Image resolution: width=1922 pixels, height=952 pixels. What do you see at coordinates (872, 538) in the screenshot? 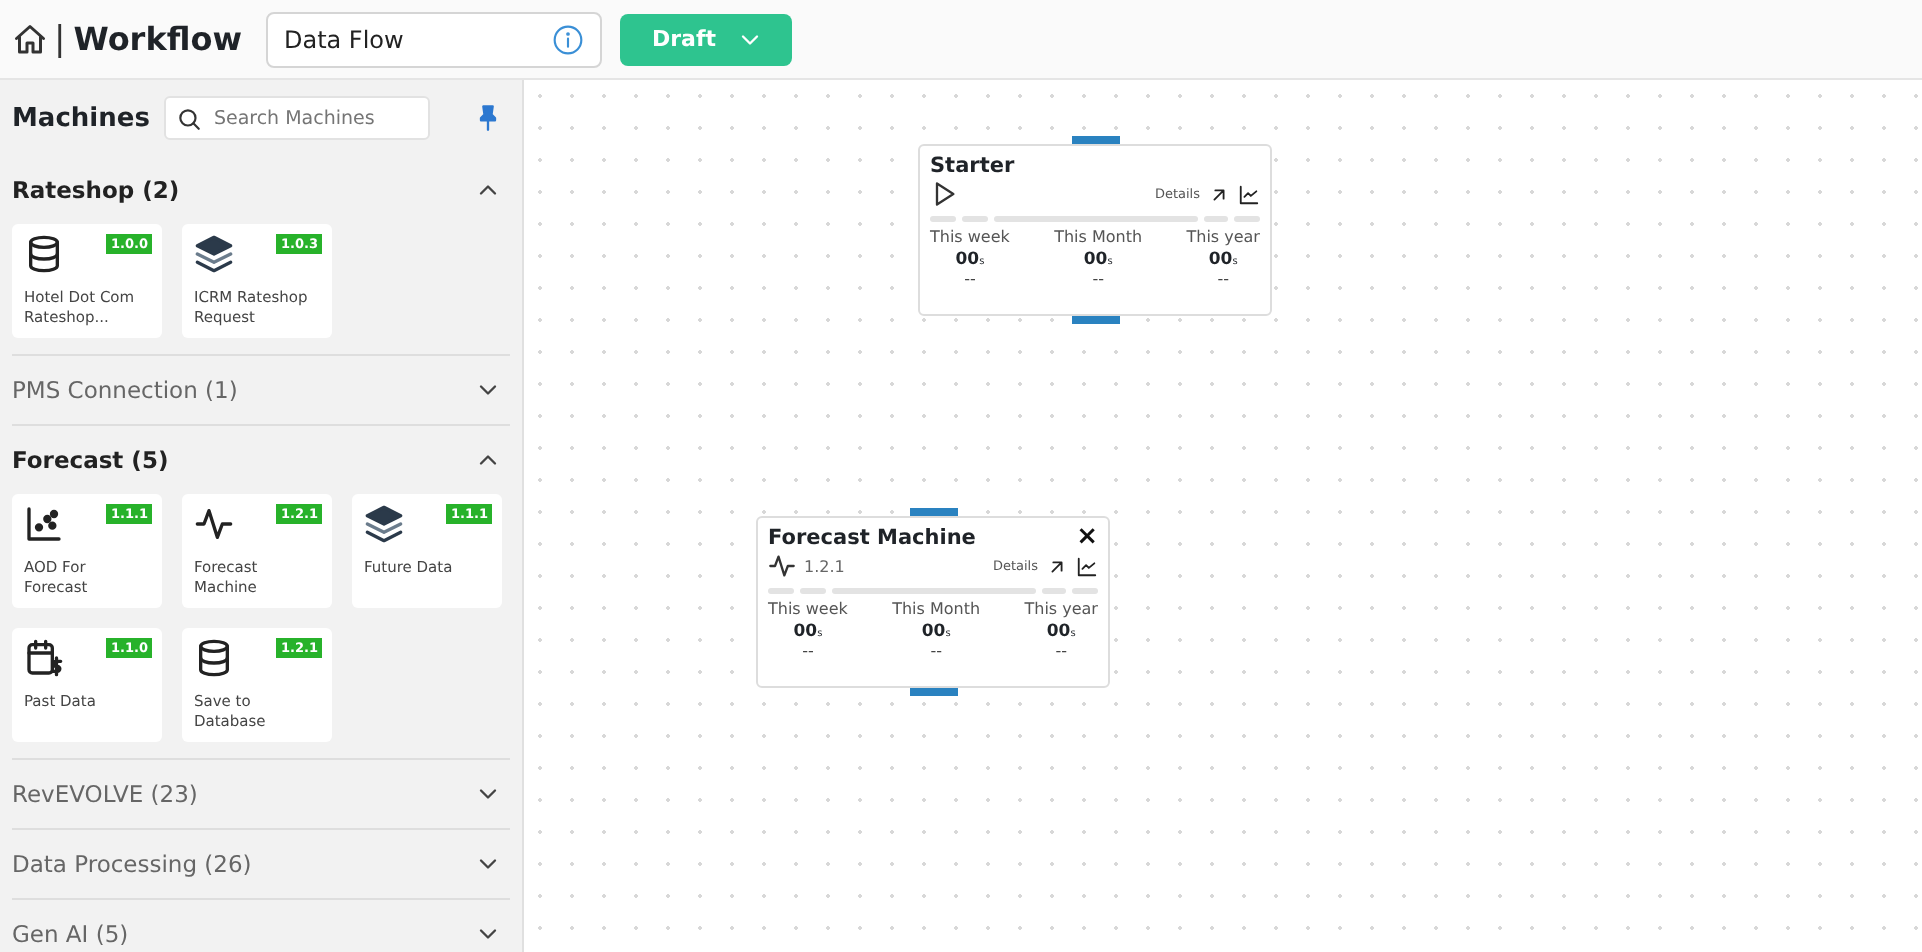
I see `node-title: Forecast Machine` at bounding box center [872, 538].